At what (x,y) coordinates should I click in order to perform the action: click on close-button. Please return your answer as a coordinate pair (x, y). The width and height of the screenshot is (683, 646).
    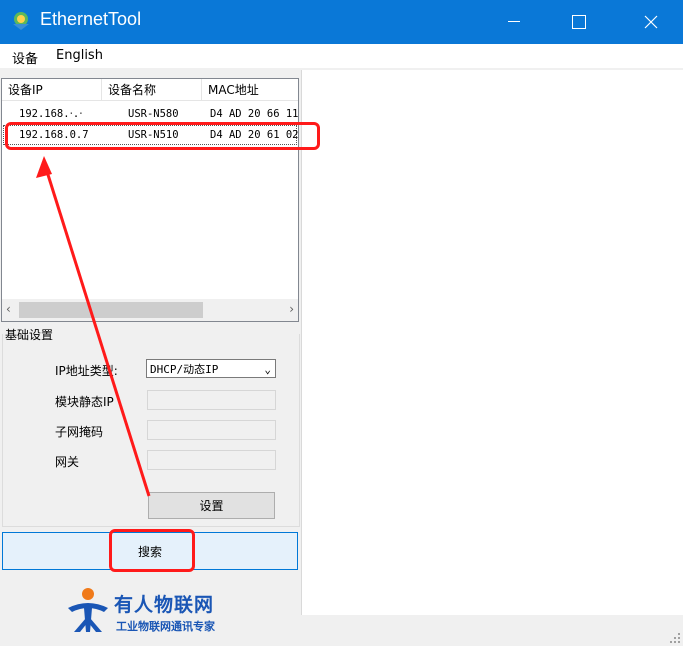
    Looking at the image, I should click on (651, 22).